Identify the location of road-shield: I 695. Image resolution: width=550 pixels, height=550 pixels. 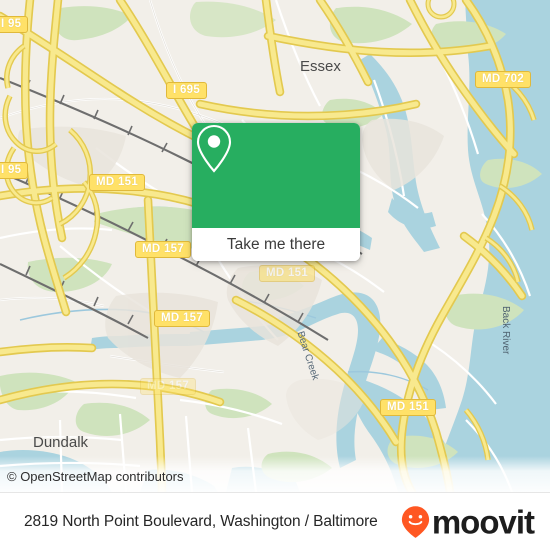
(187, 90).